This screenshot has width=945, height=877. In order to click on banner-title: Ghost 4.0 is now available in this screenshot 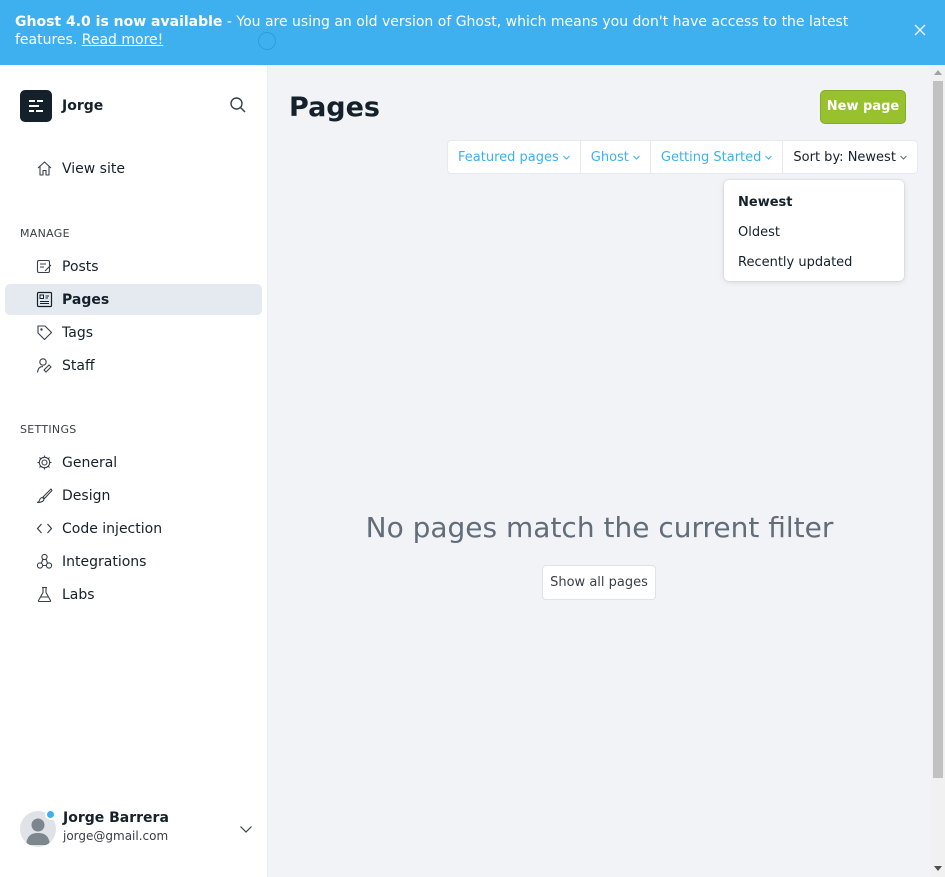, I will do `click(119, 22)`.